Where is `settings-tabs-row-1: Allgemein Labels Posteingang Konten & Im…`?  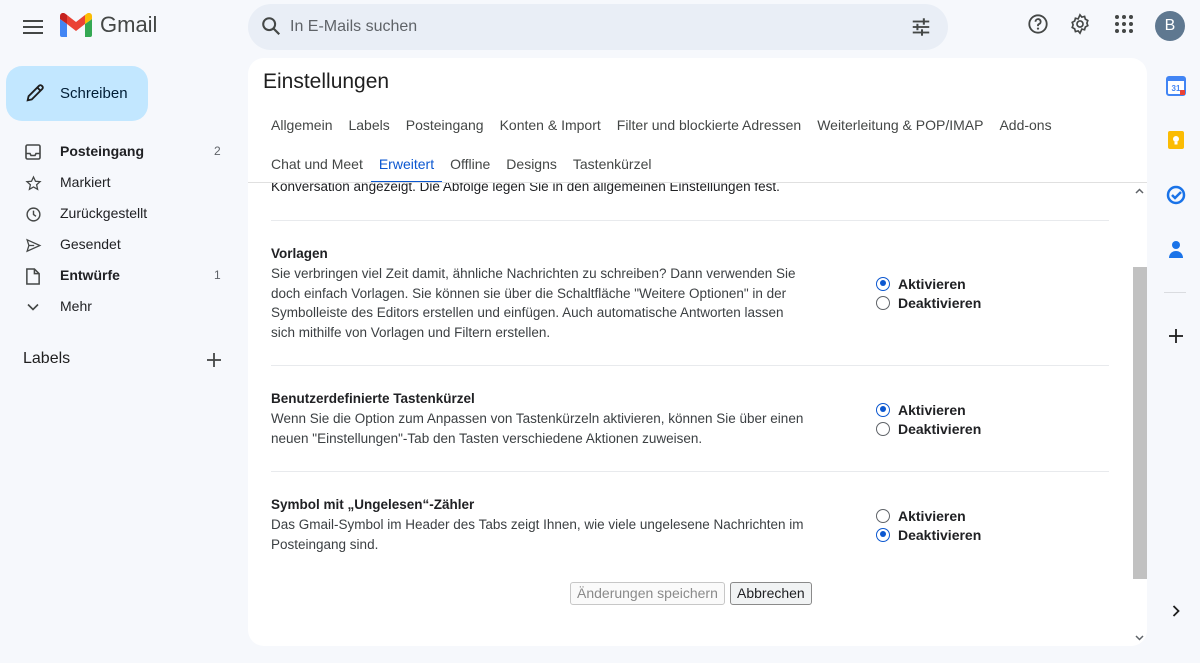
settings-tabs-row-1: Allgemein Labels Posteingang Konten & Im… is located at coordinates (661, 125).